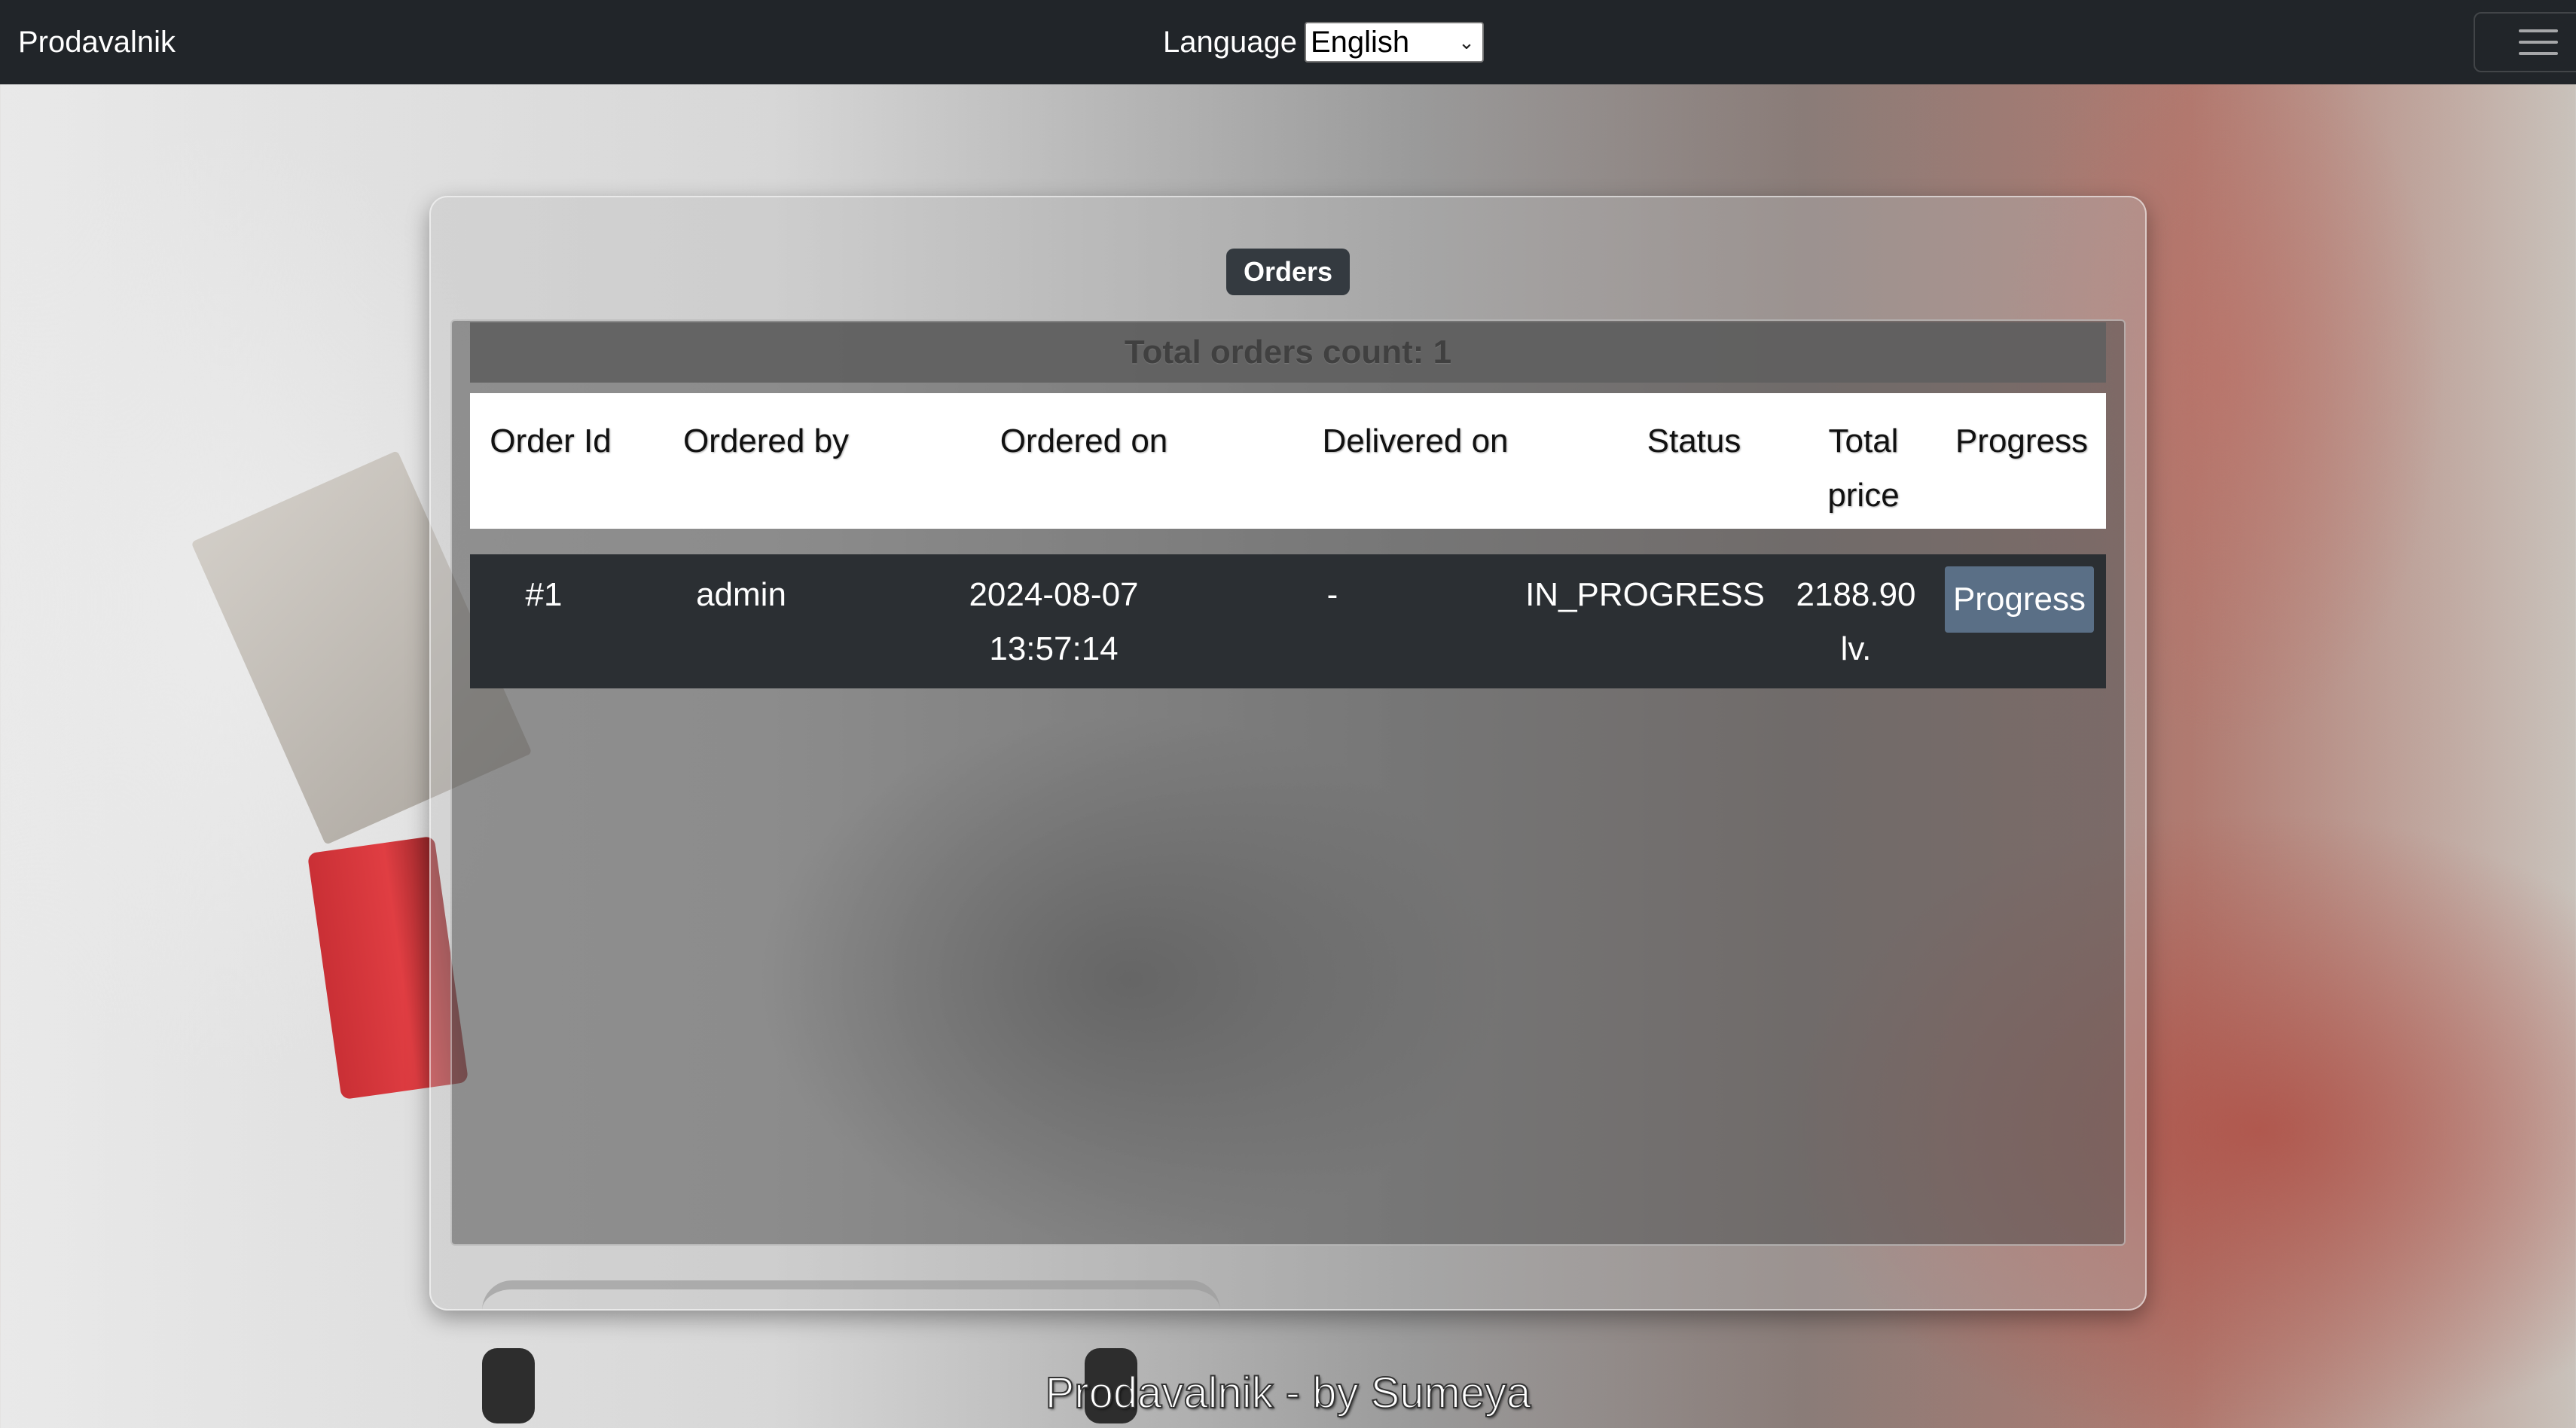 The height and width of the screenshot is (1428, 2576). What do you see at coordinates (1054, 648) in the screenshot?
I see `cell-ordered-on-time: 13:57:14` at bounding box center [1054, 648].